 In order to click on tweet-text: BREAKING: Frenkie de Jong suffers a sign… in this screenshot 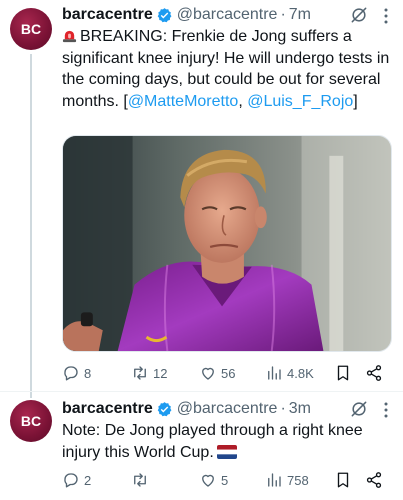, I will do `click(227, 69)`.